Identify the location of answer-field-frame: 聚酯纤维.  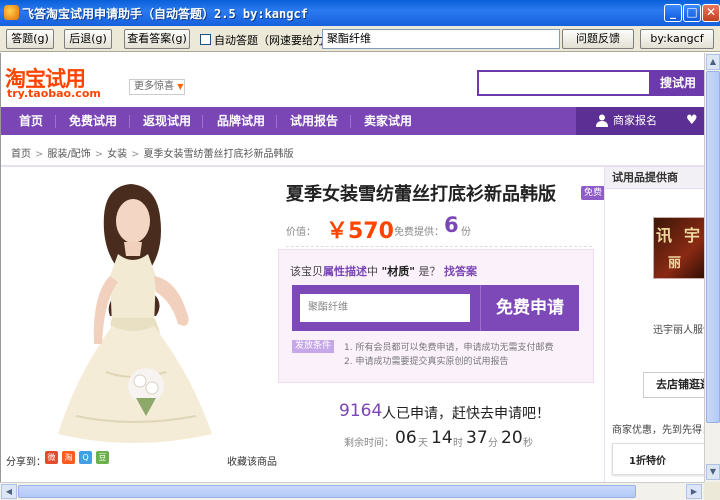
(386, 308).